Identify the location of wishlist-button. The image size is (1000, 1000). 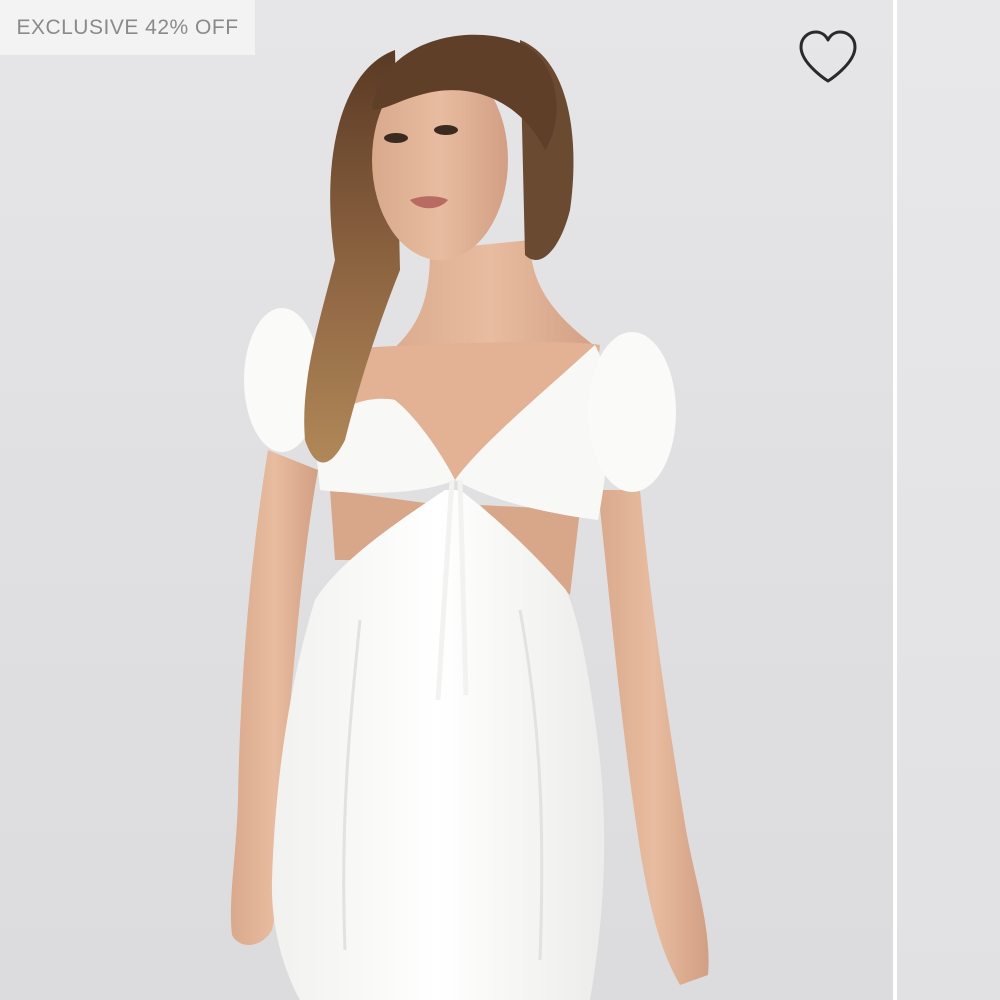
(828, 57).